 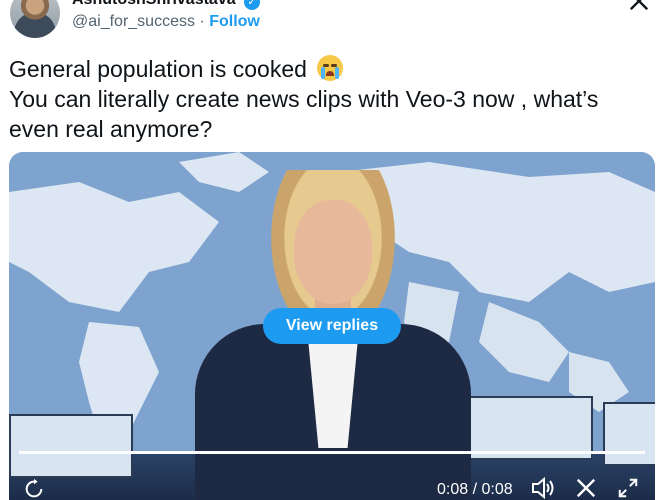 I want to click on author-handle: @ai_for_success, so click(x=133, y=21).